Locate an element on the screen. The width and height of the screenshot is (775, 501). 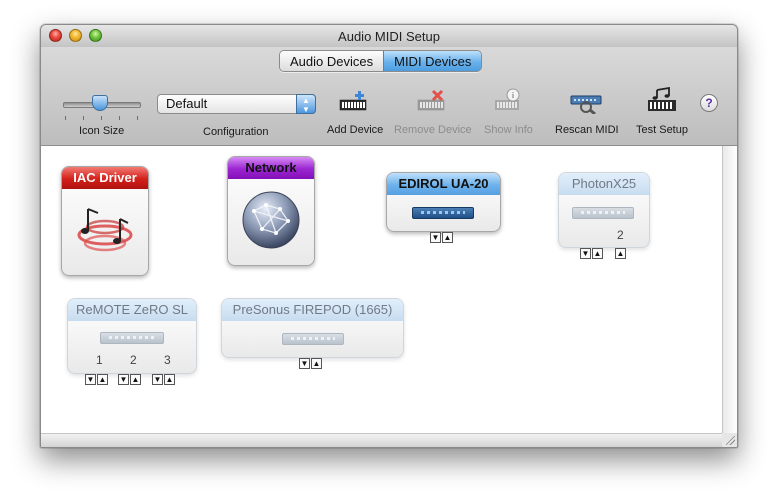
configuration-select: Default ▲ ▼ is located at coordinates (236, 104).